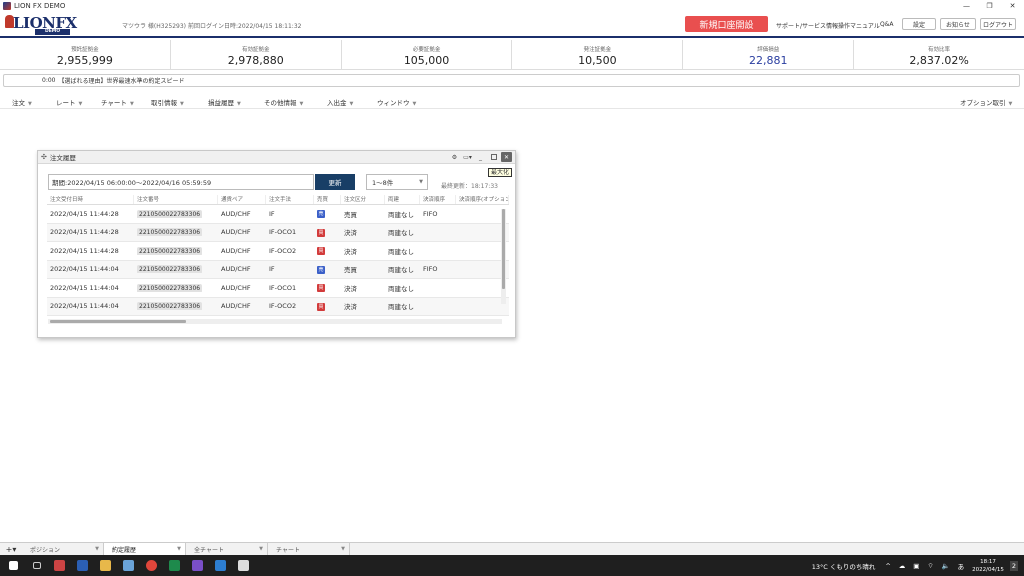 This screenshot has height=576, width=1024. What do you see at coordinates (493, 157) in the screenshot?
I see `maximize-icon` at bounding box center [493, 157].